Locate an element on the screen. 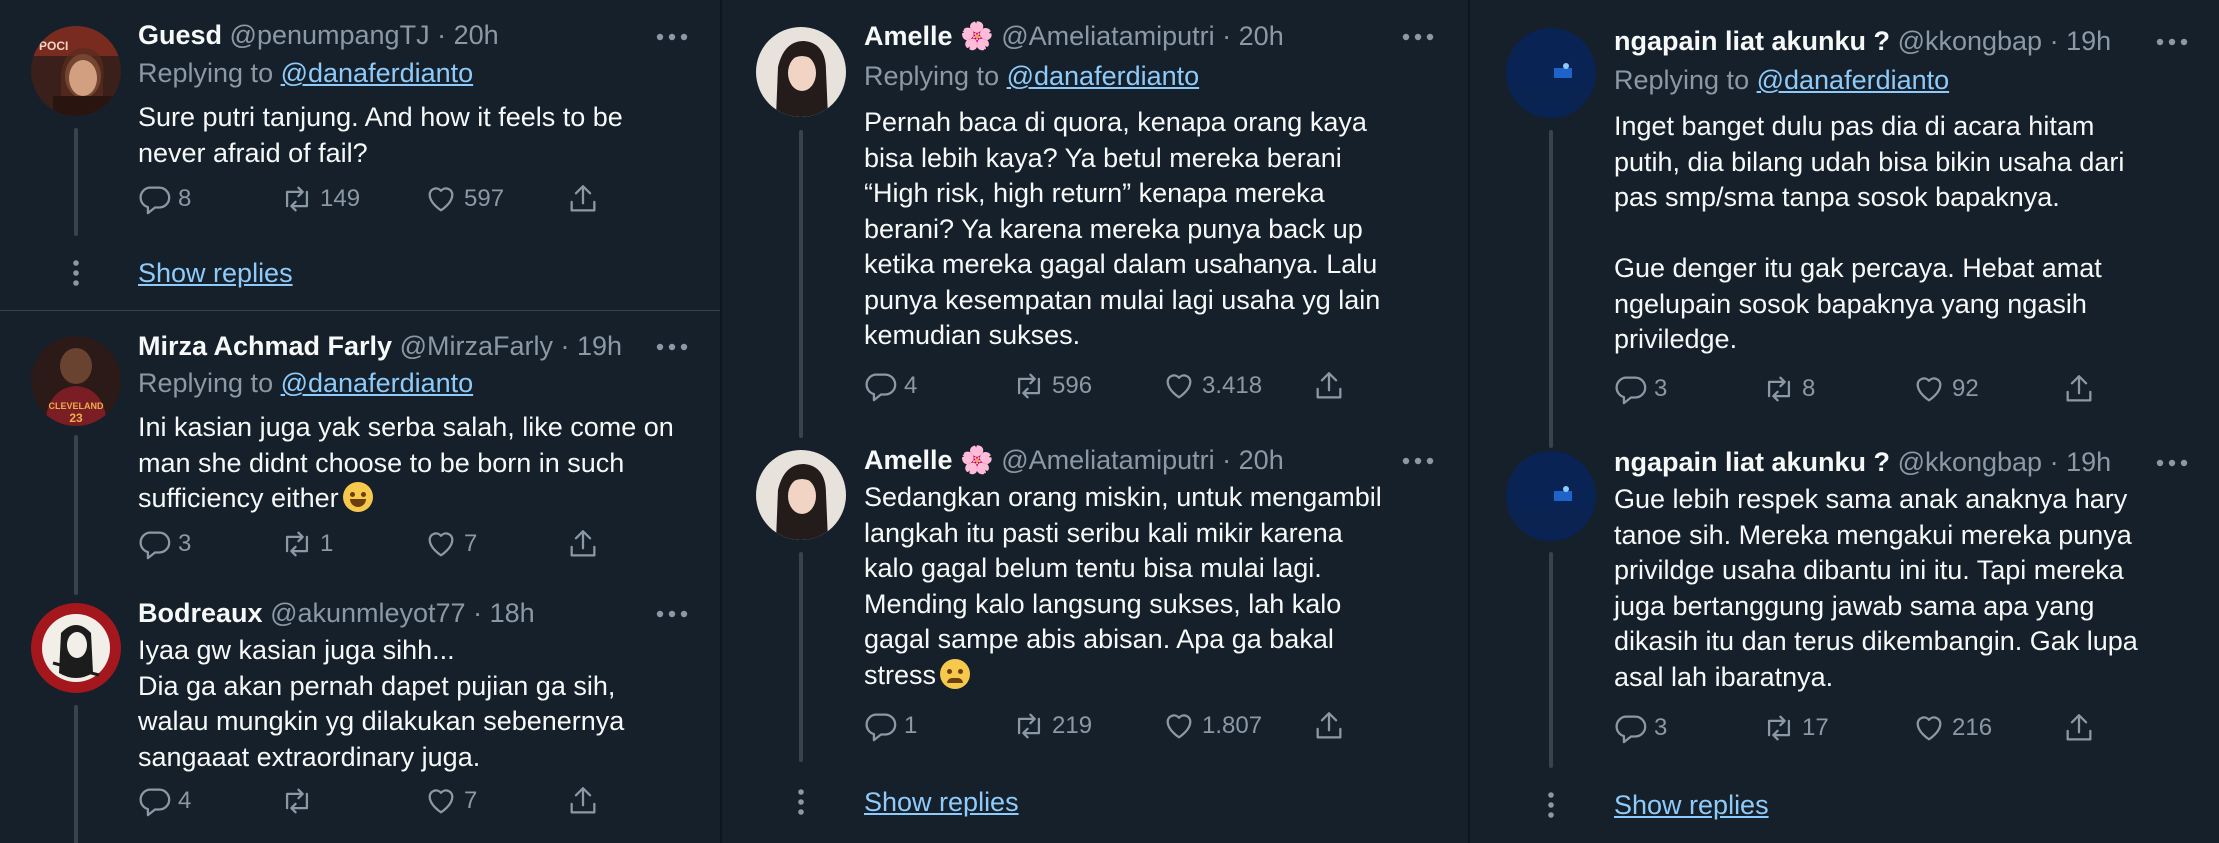  like-button: 597 is located at coordinates (464, 199).